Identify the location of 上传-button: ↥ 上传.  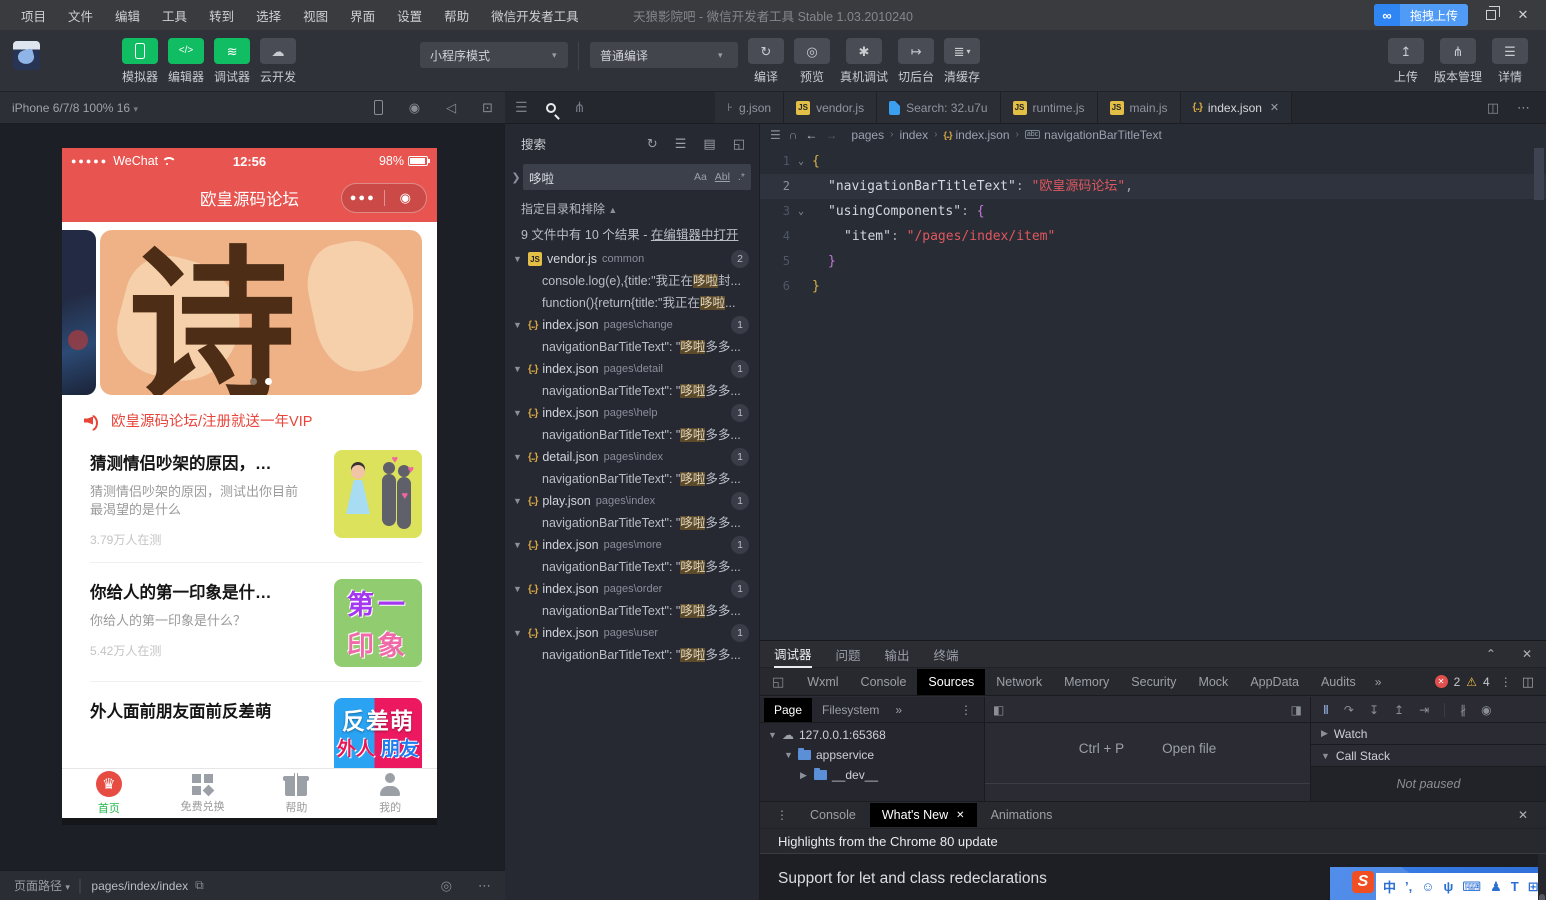
(1405, 61).